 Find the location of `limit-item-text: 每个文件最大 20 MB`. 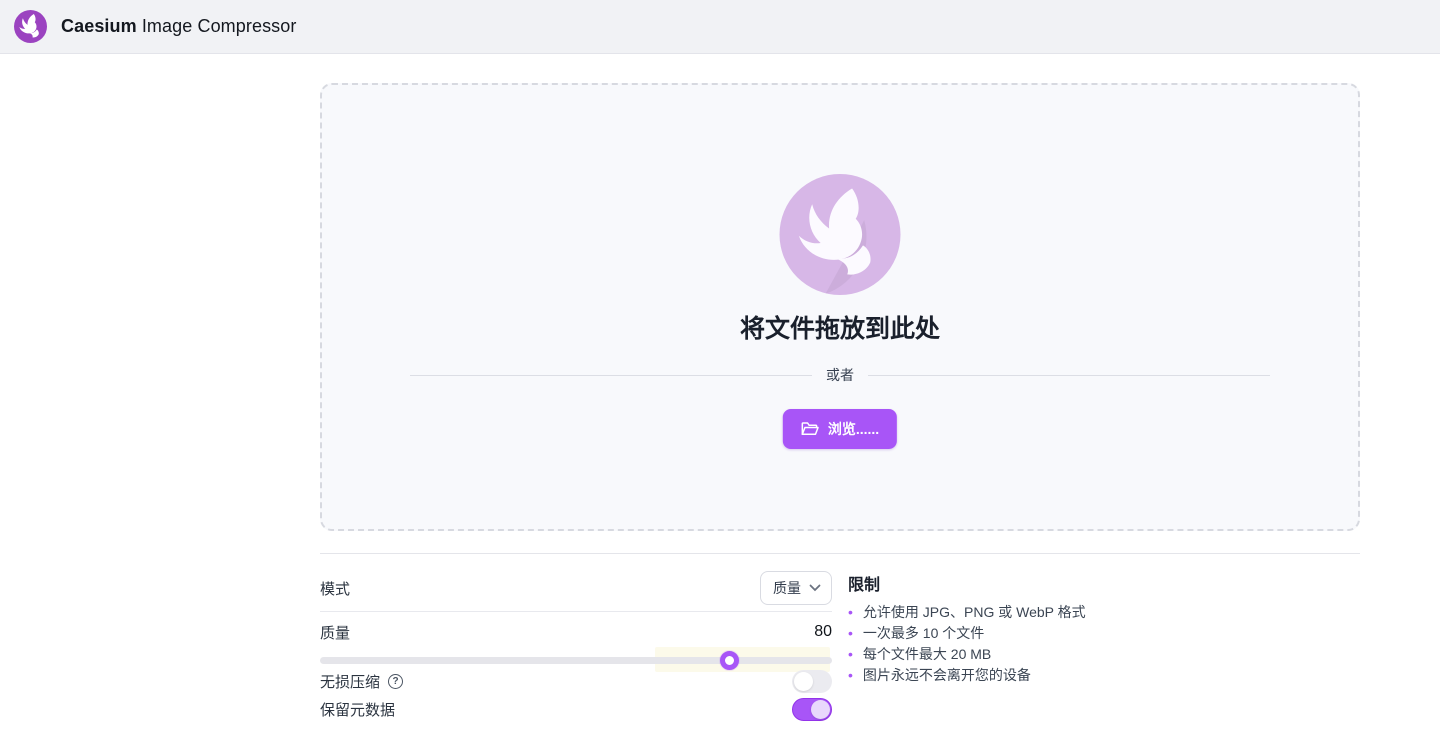

limit-item-text: 每个文件最大 20 MB is located at coordinates (927, 654).